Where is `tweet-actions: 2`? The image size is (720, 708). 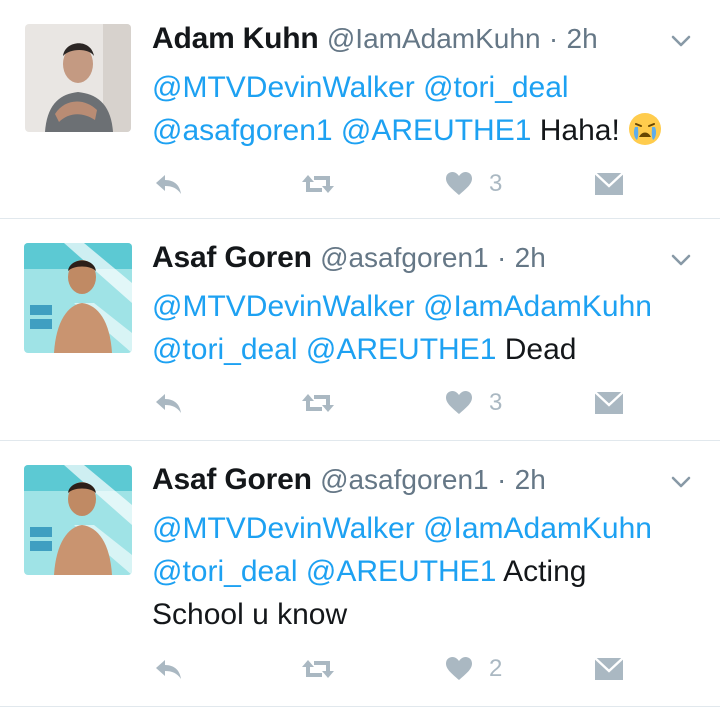 tweet-actions: 2 is located at coordinates (392, 669).